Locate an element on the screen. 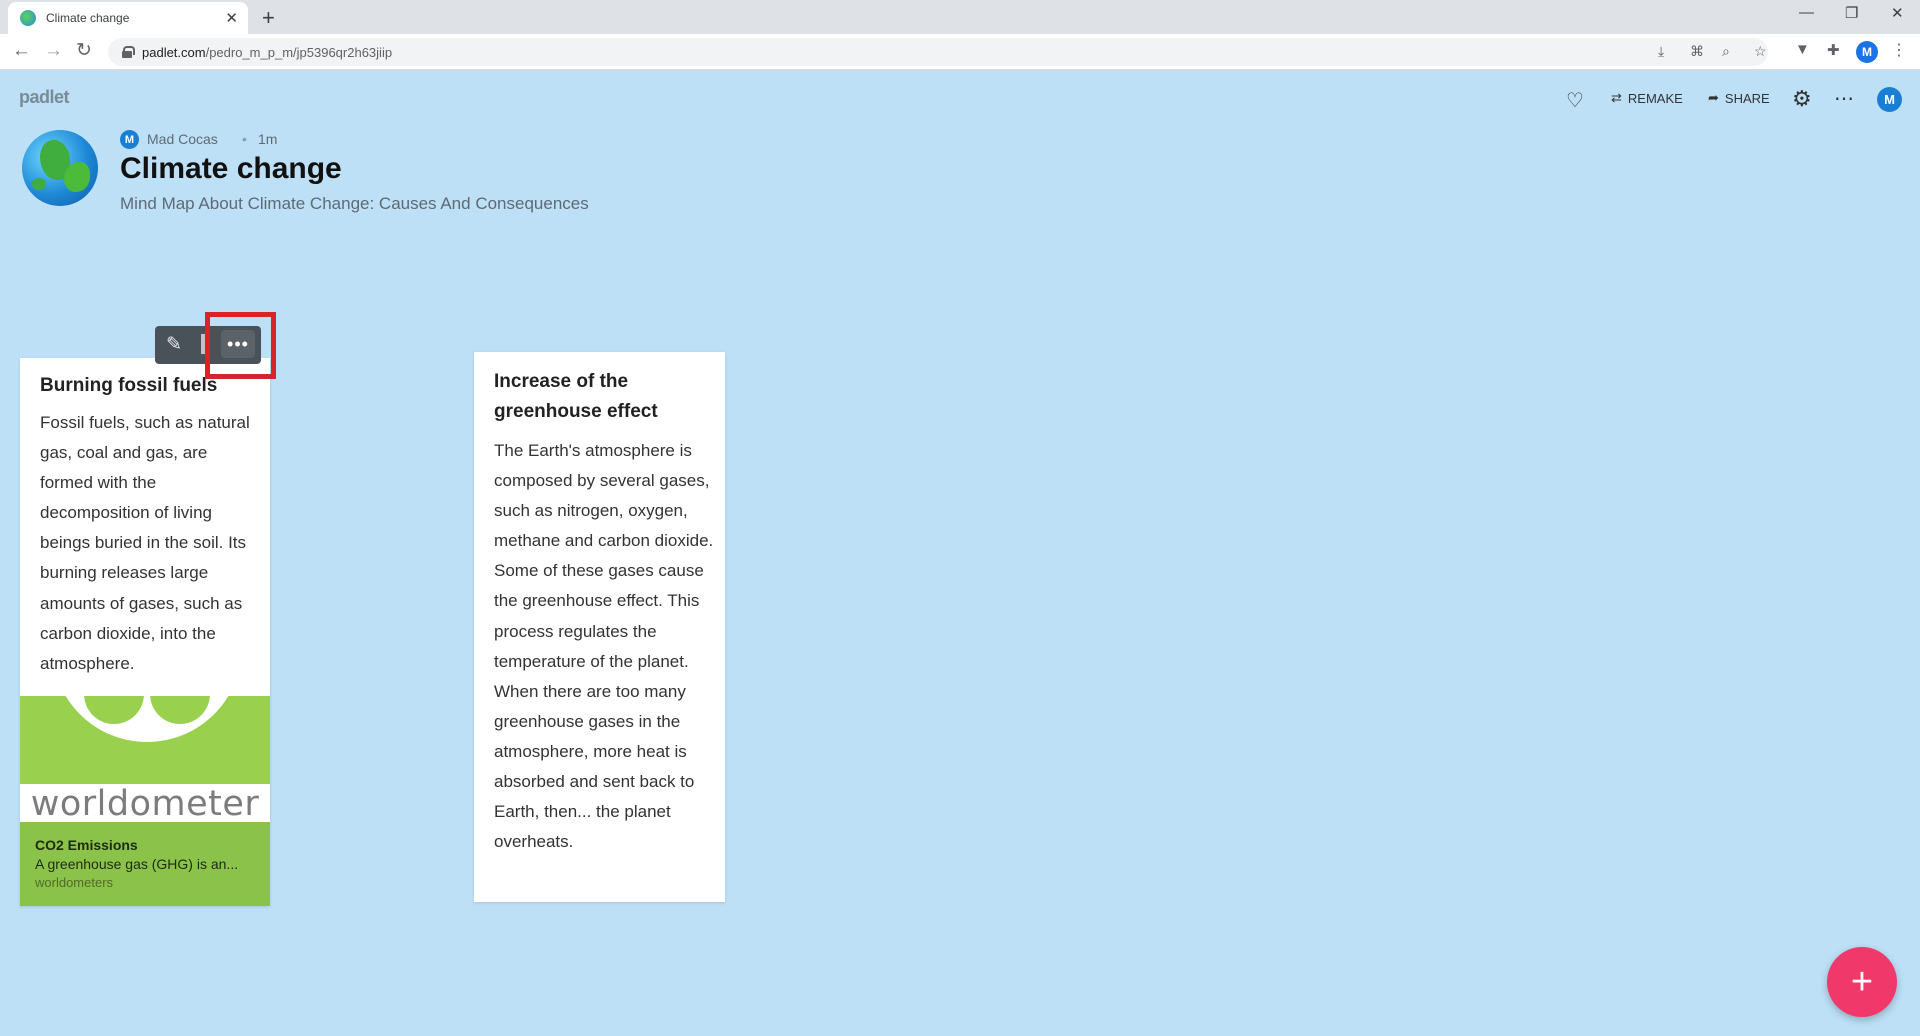 The image size is (1920, 1036). reload-icon: ↻ is located at coordinates (84, 51).